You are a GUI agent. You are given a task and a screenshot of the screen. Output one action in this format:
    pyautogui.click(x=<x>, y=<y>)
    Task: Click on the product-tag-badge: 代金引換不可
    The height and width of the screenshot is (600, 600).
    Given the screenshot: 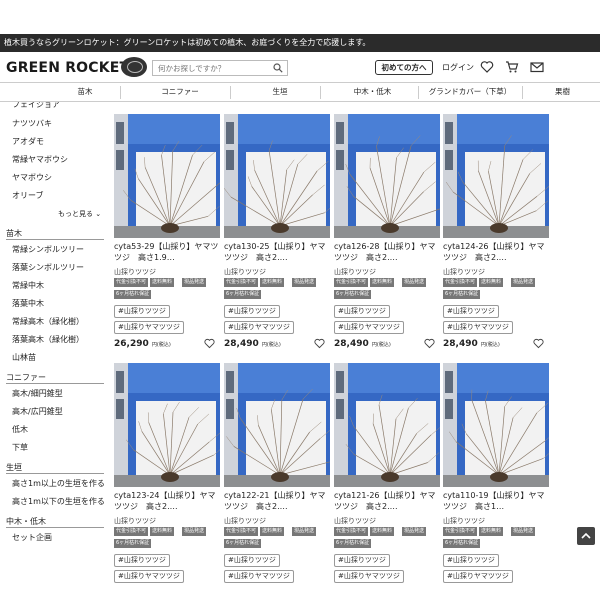 What is the action you would take?
    pyautogui.click(x=131, y=282)
    